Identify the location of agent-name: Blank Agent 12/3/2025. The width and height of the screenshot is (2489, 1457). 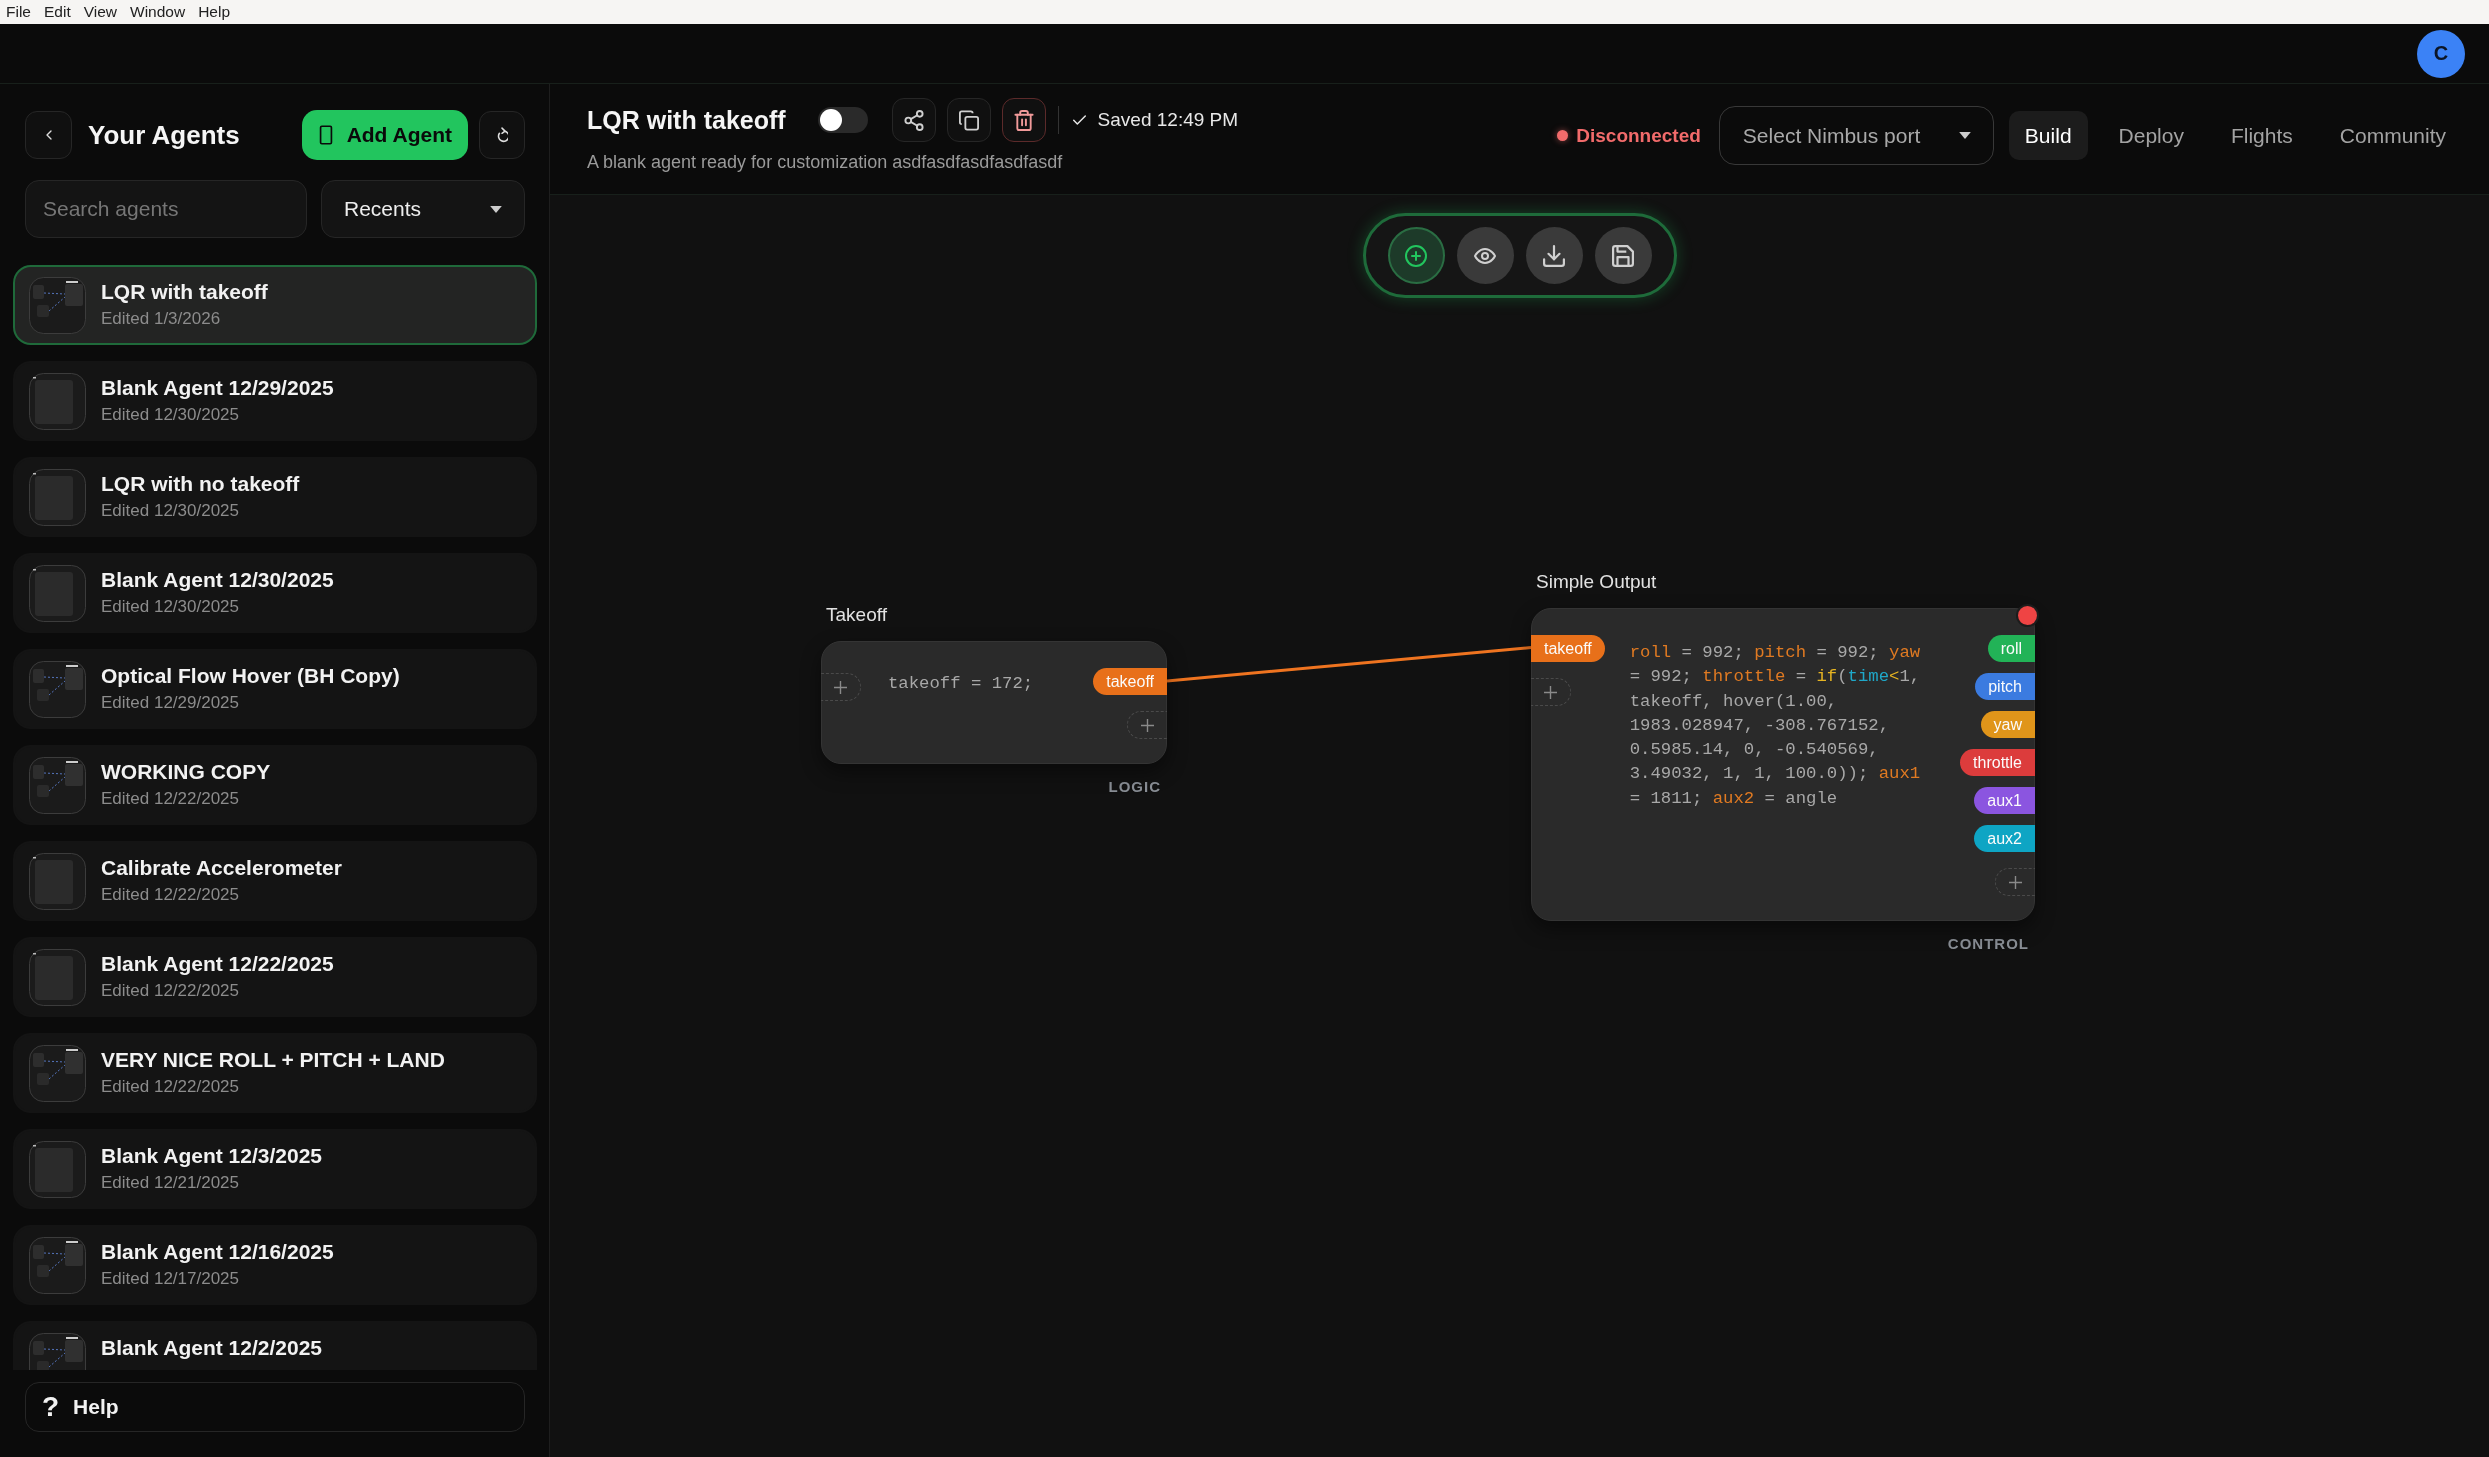
(211, 1156).